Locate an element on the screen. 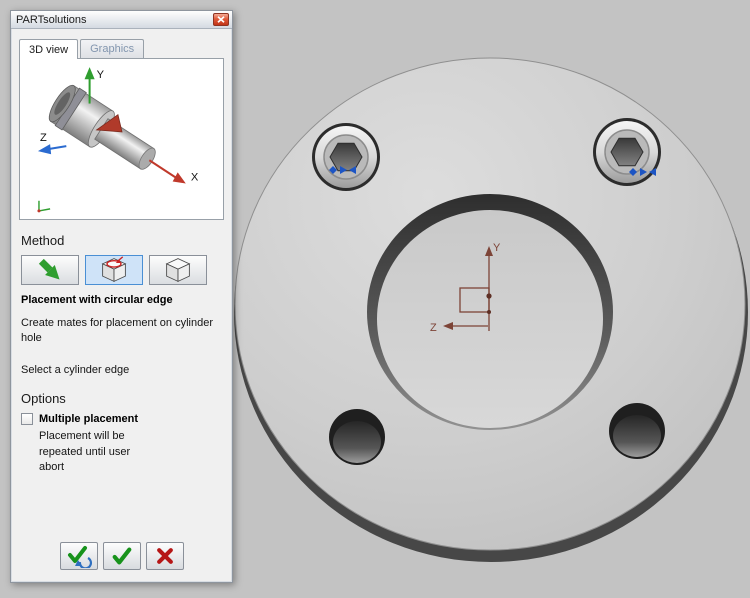 The width and height of the screenshot is (750, 598). socket-screw-top-right is located at coordinates (627, 152).